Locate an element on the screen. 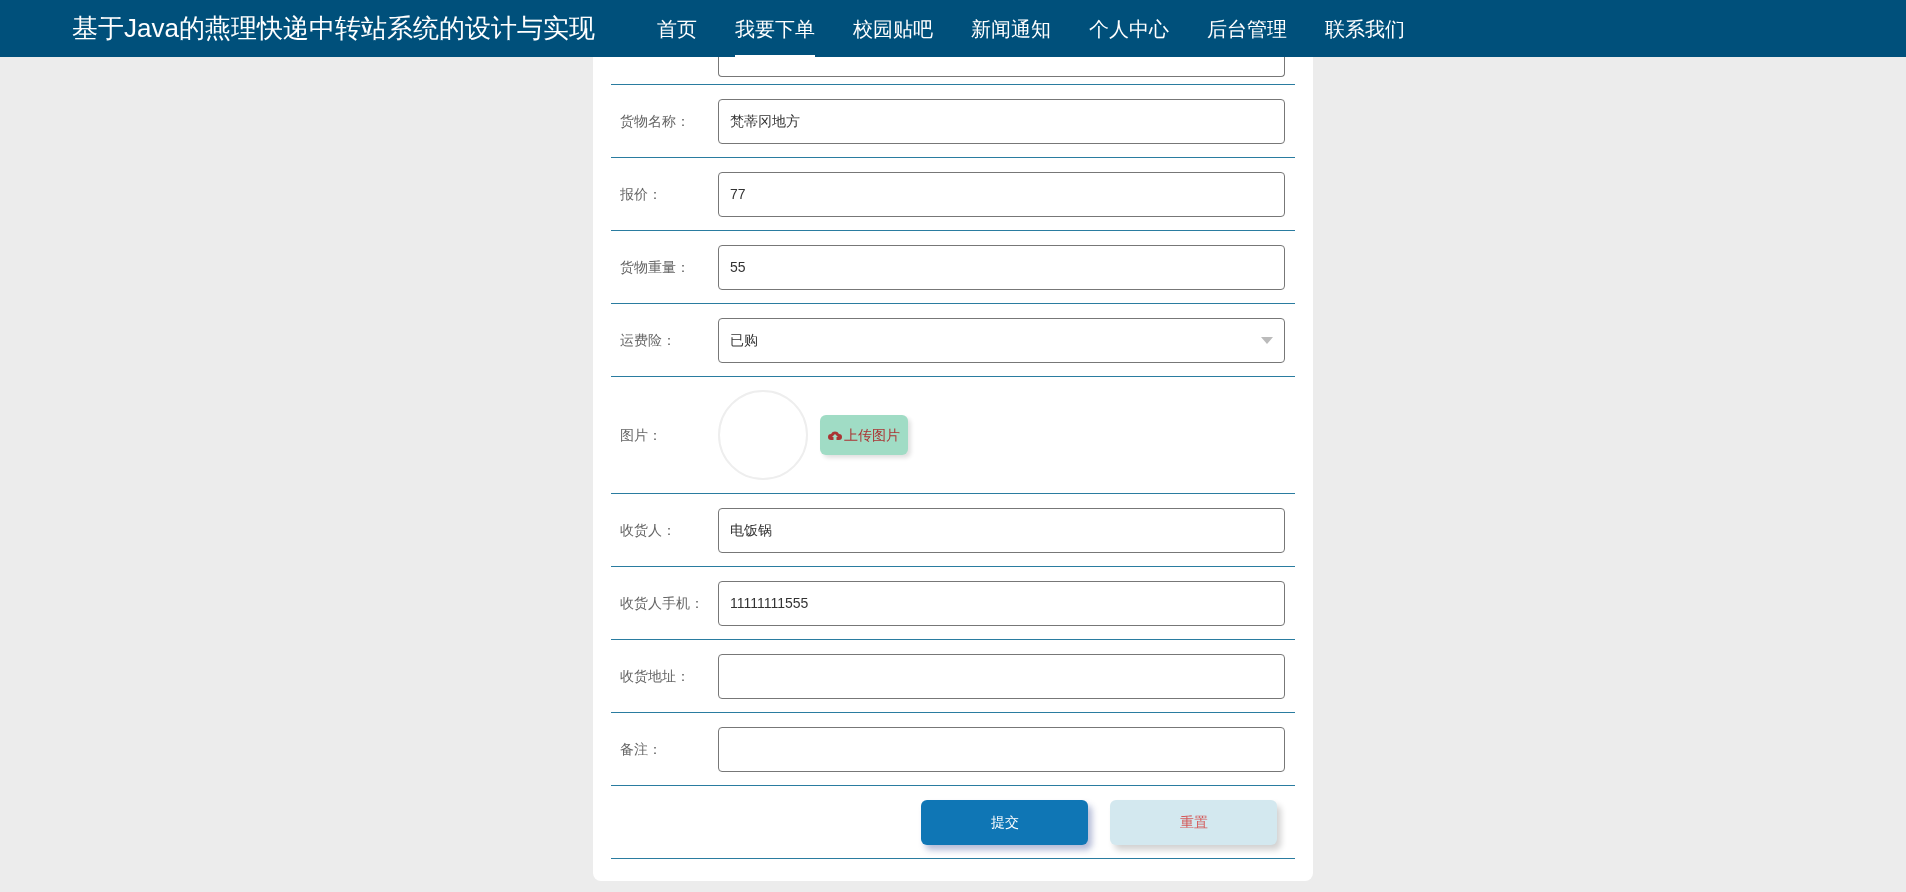 This screenshot has width=1906, height=892. field-label: 收货地址： is located at coordinates (655, 676).